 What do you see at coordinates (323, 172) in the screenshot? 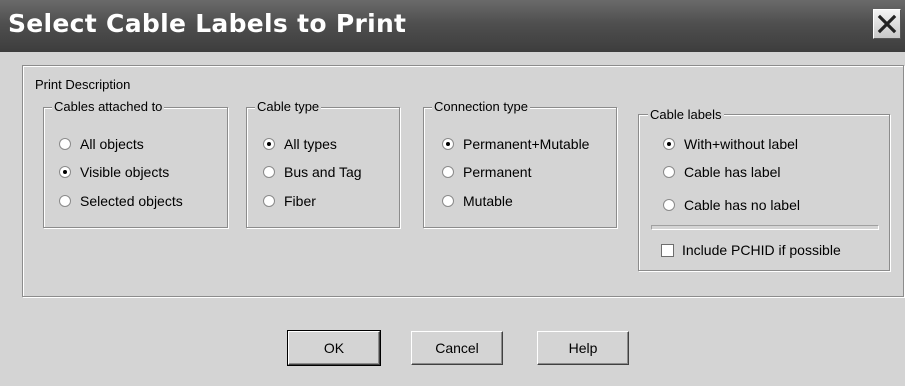
I see `radio-label: Bus and Tag` at bounding box center [323, 172].